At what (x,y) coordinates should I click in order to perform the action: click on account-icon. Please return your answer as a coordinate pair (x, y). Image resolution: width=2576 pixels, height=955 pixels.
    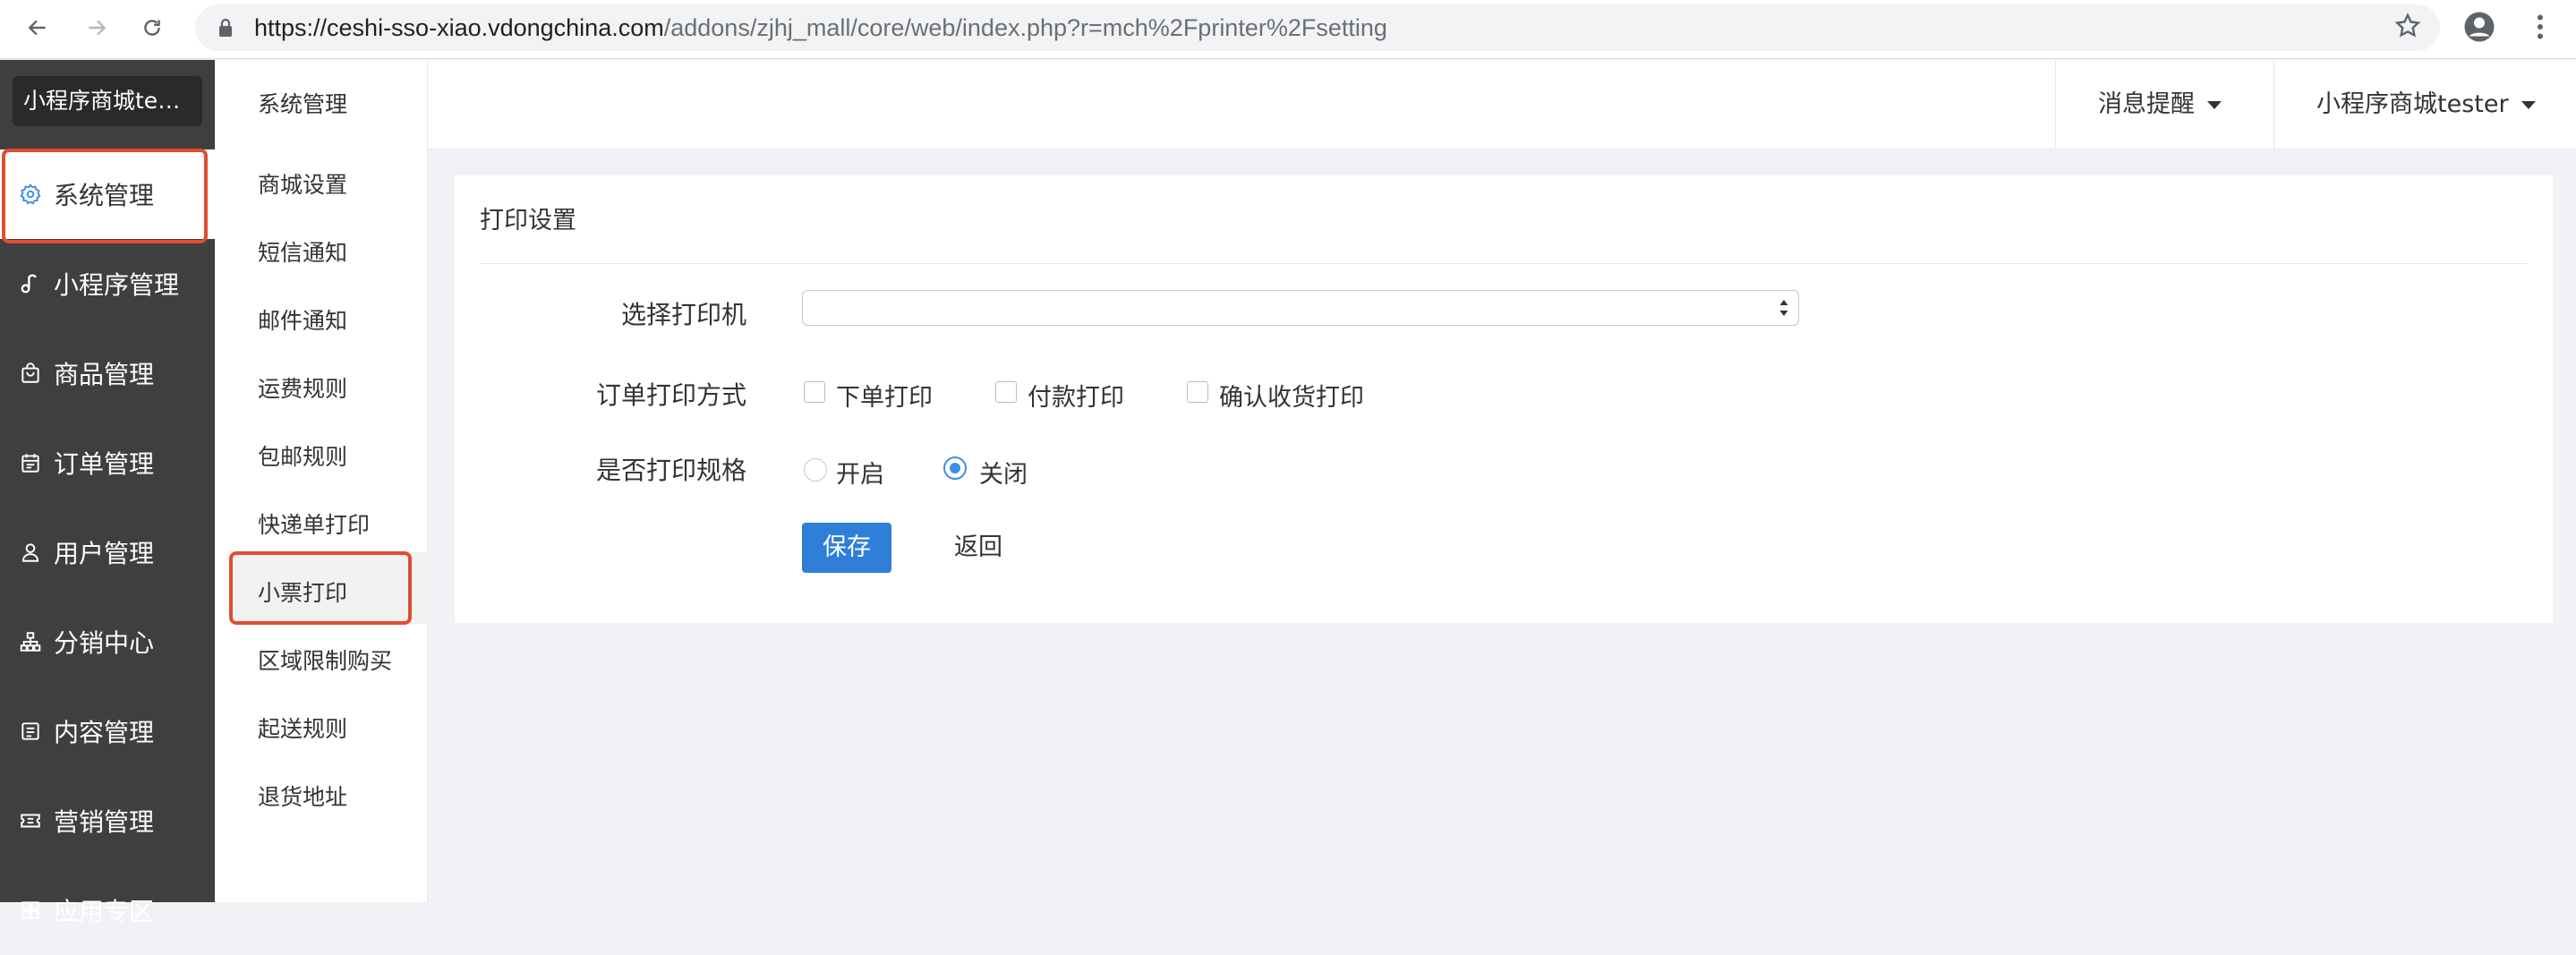
    Looking at the image, I should click on (2479, 27).